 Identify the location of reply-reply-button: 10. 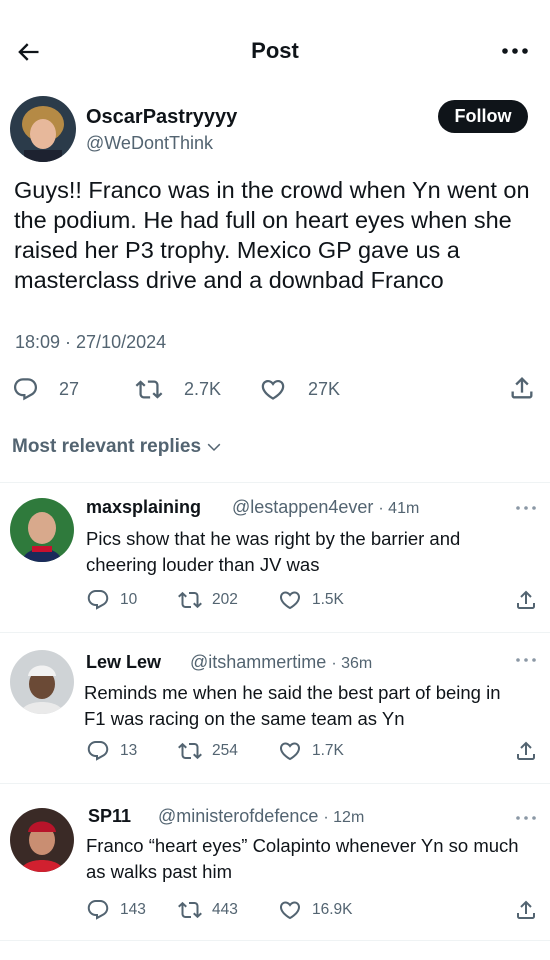
(111, 600).